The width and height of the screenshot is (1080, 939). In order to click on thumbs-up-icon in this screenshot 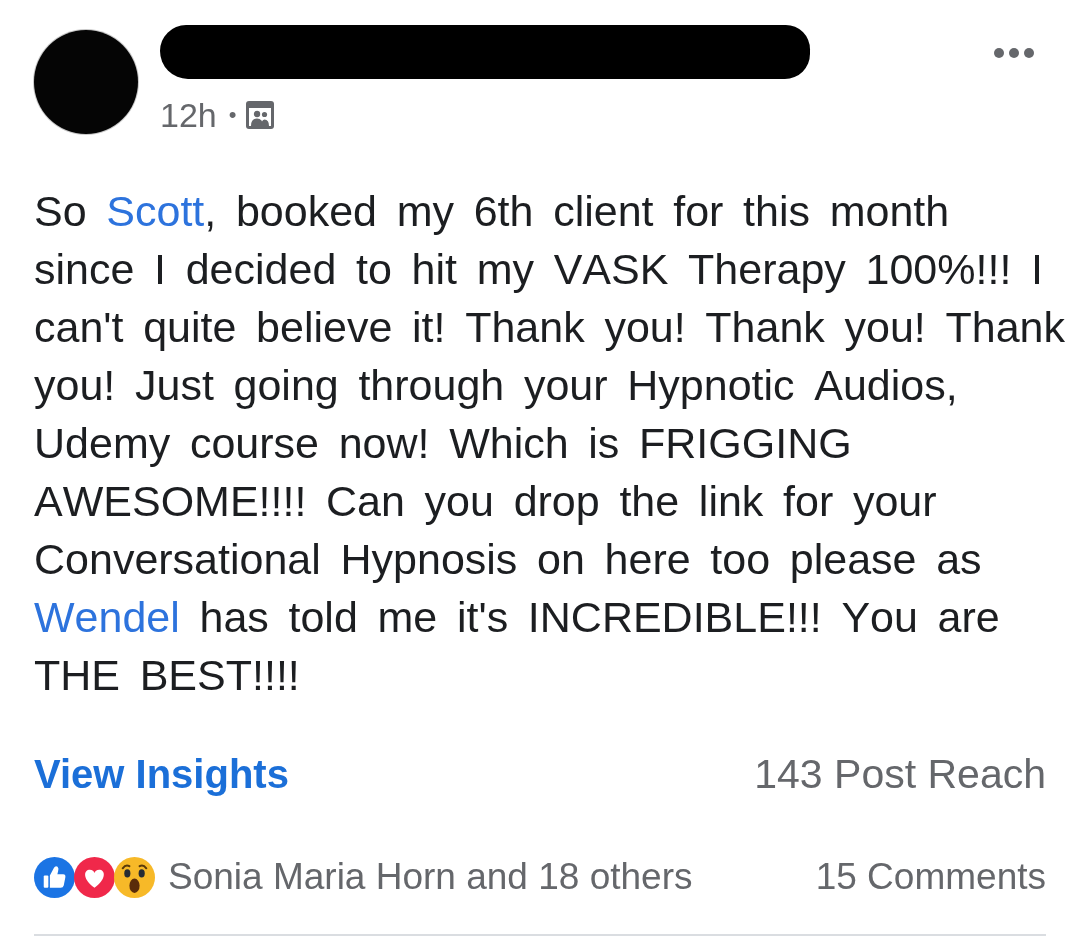, I will do `click(54, 877)`.